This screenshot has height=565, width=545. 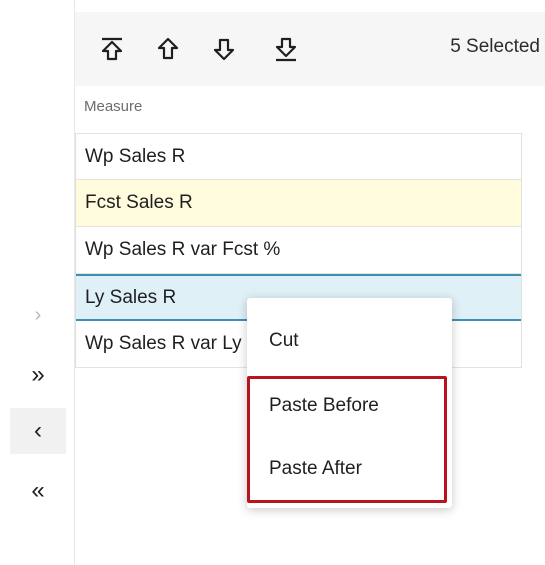 I want to click on move-down-icon, so click(x=224, y=49).